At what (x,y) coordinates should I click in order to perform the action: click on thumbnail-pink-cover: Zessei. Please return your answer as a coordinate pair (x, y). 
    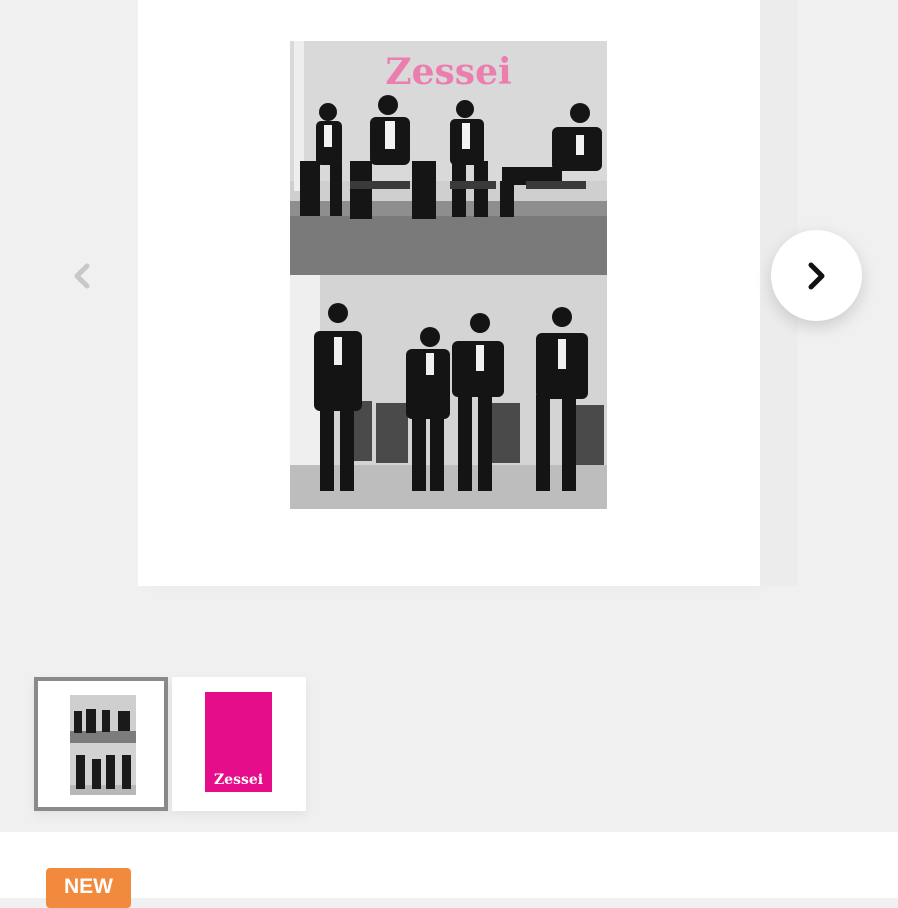
    Looking at the image, I should click on (238, 742).